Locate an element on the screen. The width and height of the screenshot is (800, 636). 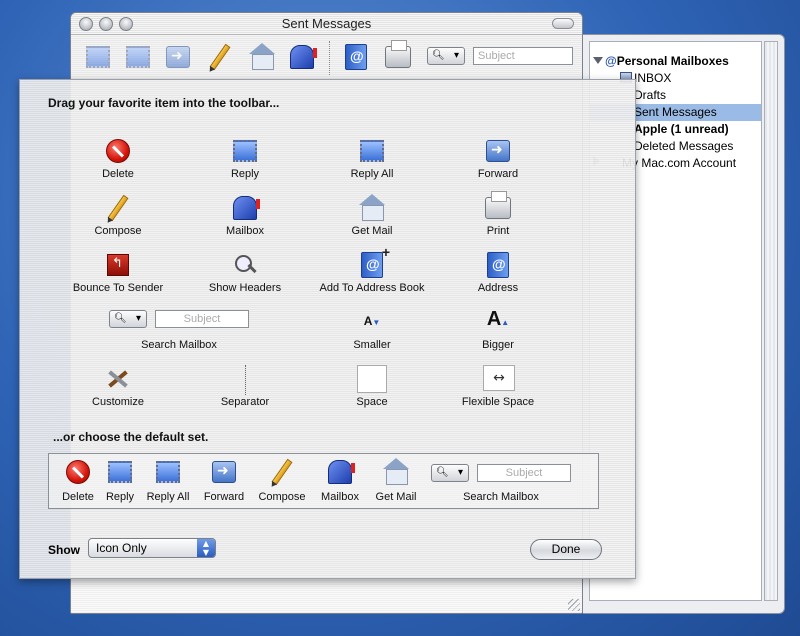
toolbar-item-customize: Customize is located at coordinates (118, 389).